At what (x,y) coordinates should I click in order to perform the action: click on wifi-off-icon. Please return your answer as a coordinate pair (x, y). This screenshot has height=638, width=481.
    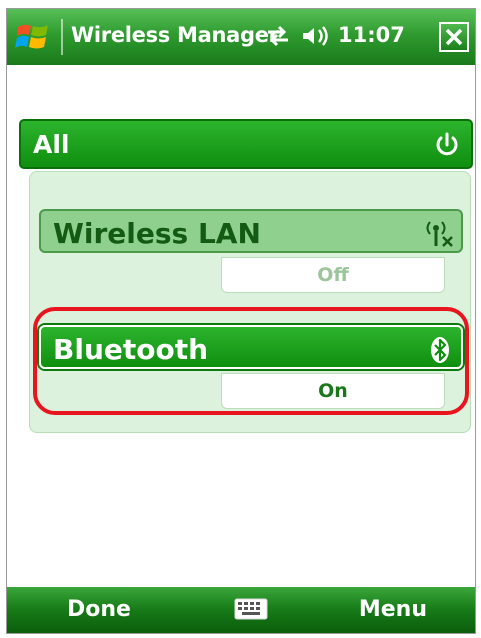
    Looking at the image, I should click on (439, 234).